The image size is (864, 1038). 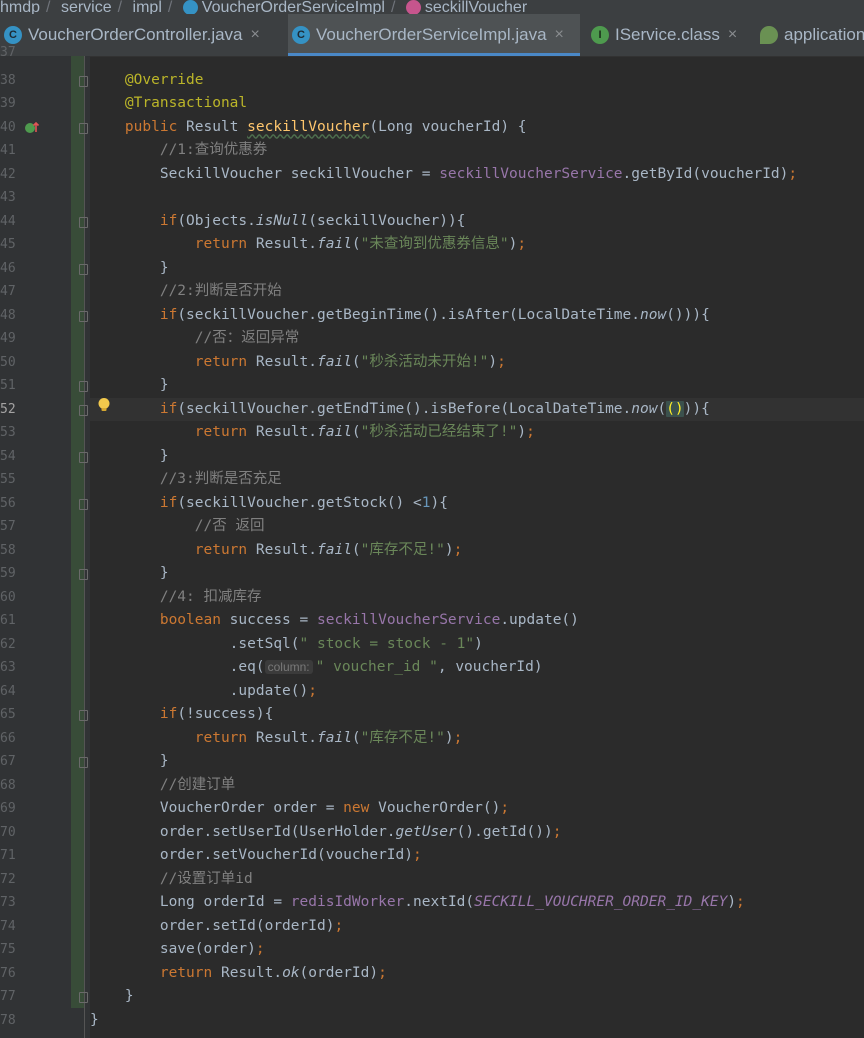 What do you see at coordinates (432, 692) in the screenshot?
I see `code-line: 64 .update();` at bounding box center [432, 692].